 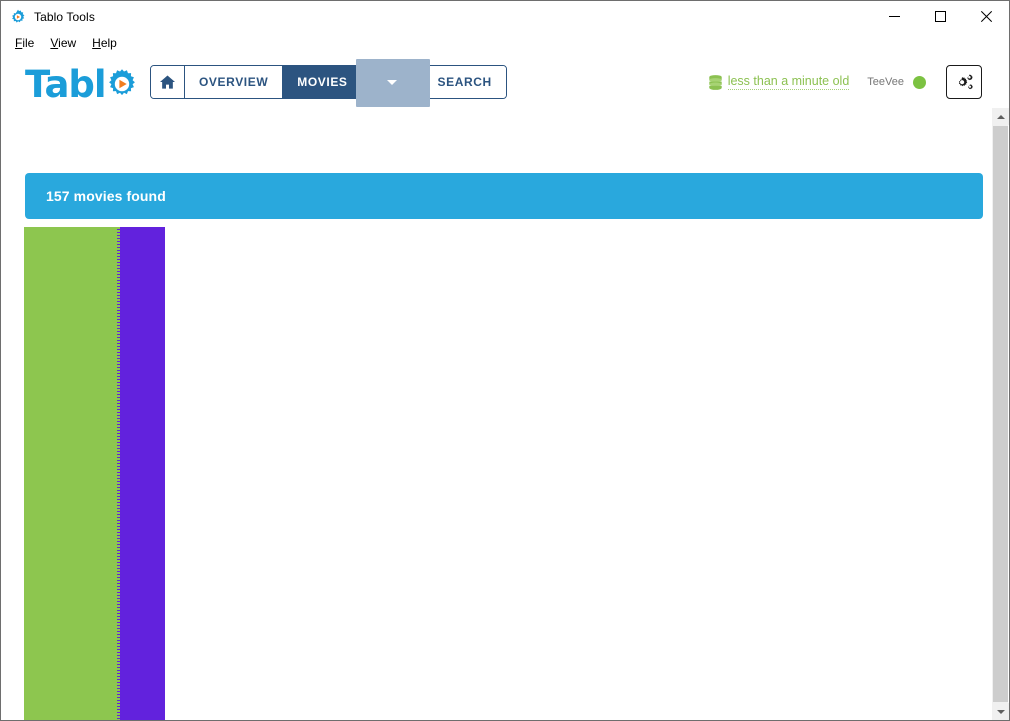 I want to click on nav-dropdown-toggle, so click(x=392, y=83).